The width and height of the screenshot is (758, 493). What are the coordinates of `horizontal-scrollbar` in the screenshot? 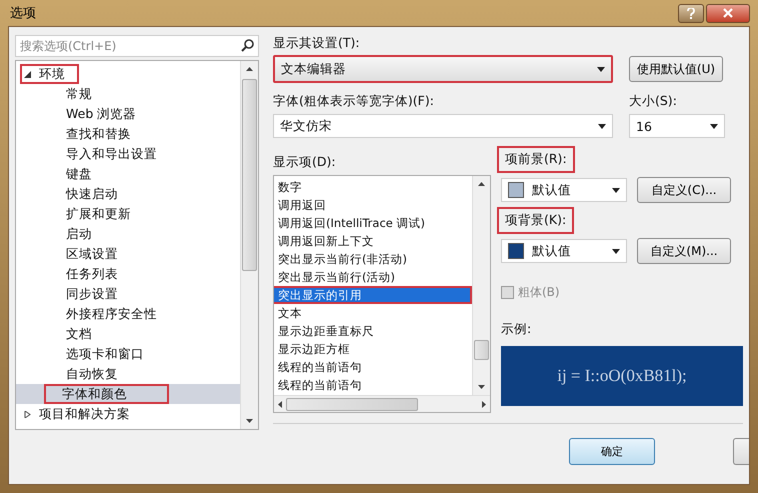 It's located at (382, 403).